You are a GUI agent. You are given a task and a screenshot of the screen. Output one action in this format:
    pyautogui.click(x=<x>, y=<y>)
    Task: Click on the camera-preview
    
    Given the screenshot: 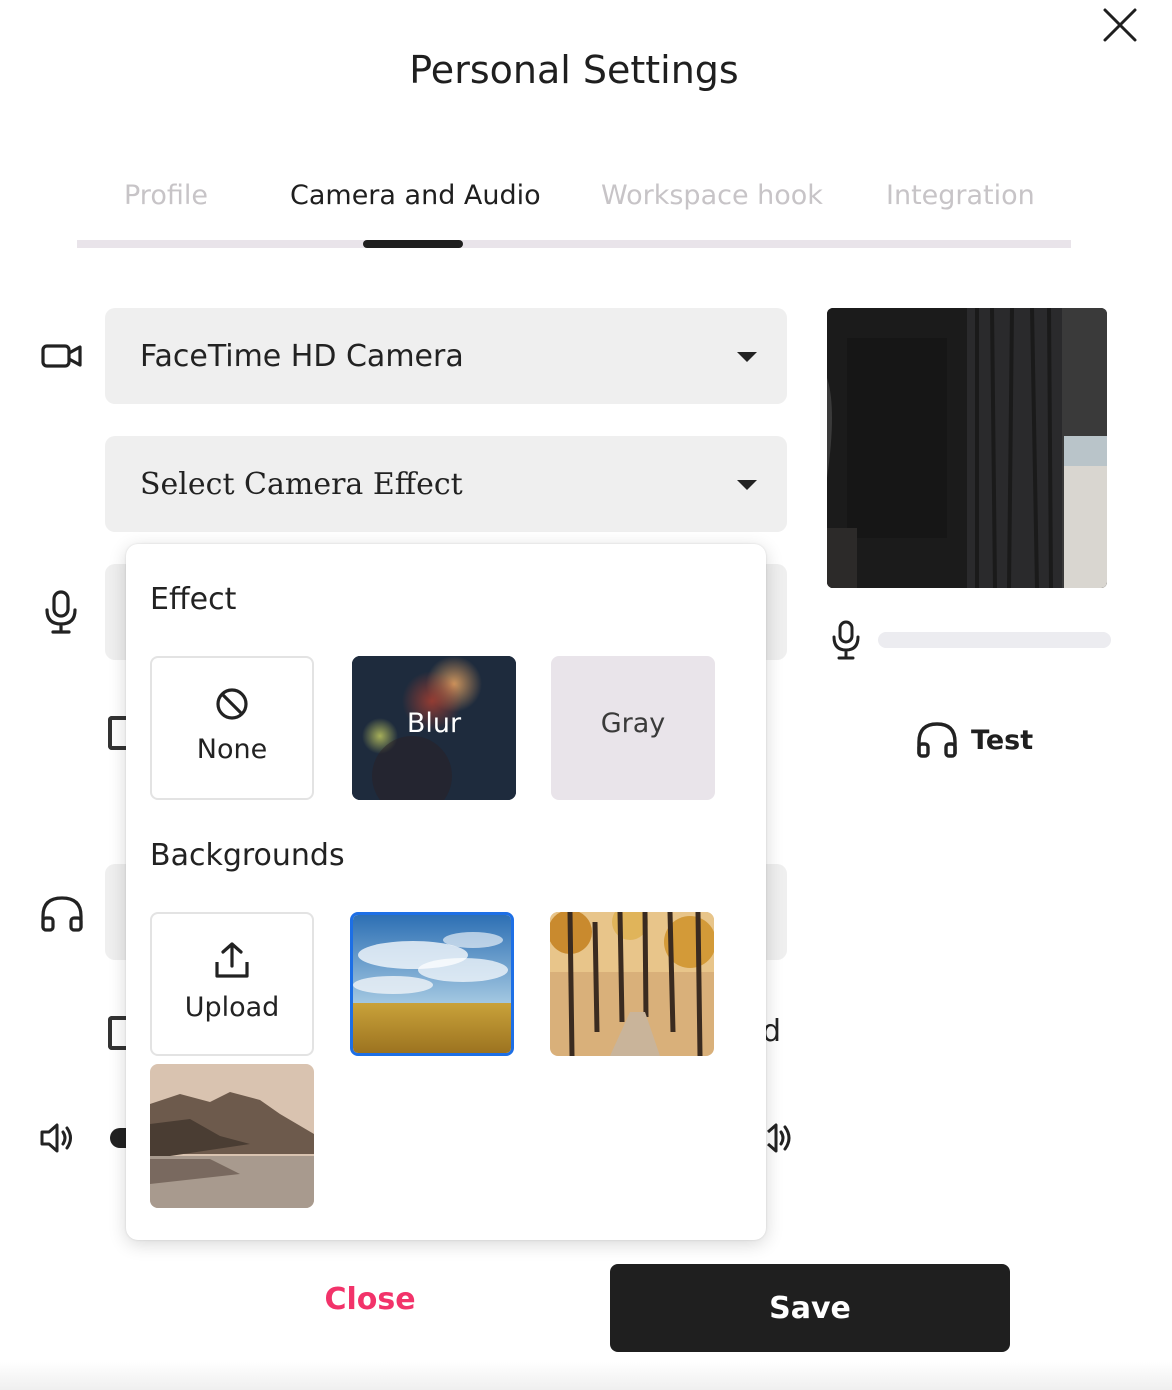 What is the action you would take?
    pyautogui.click(x=967, y=448)
    